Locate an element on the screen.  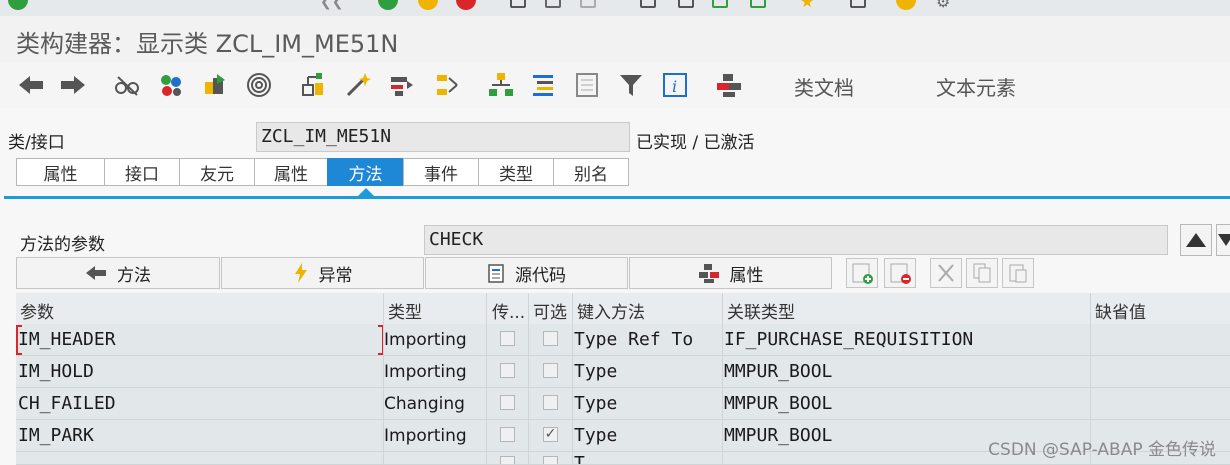
tab-attributes: 属性 is located at coordinates (60, 172).